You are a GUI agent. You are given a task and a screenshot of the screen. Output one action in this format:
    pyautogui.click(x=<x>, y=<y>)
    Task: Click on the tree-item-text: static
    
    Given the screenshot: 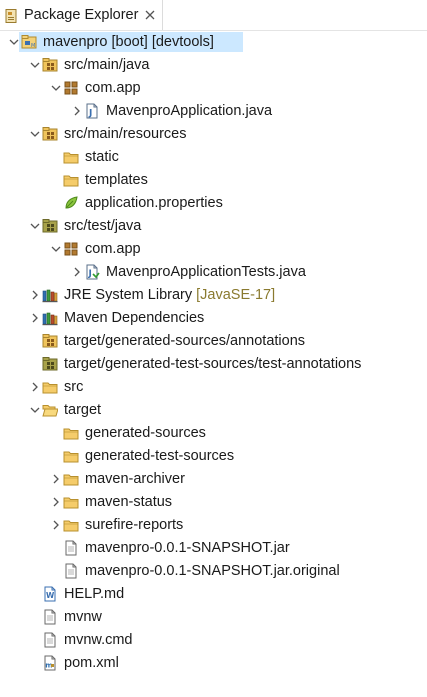 What is the action you would take?
    pyautogui.click(x=102, y=157)
    